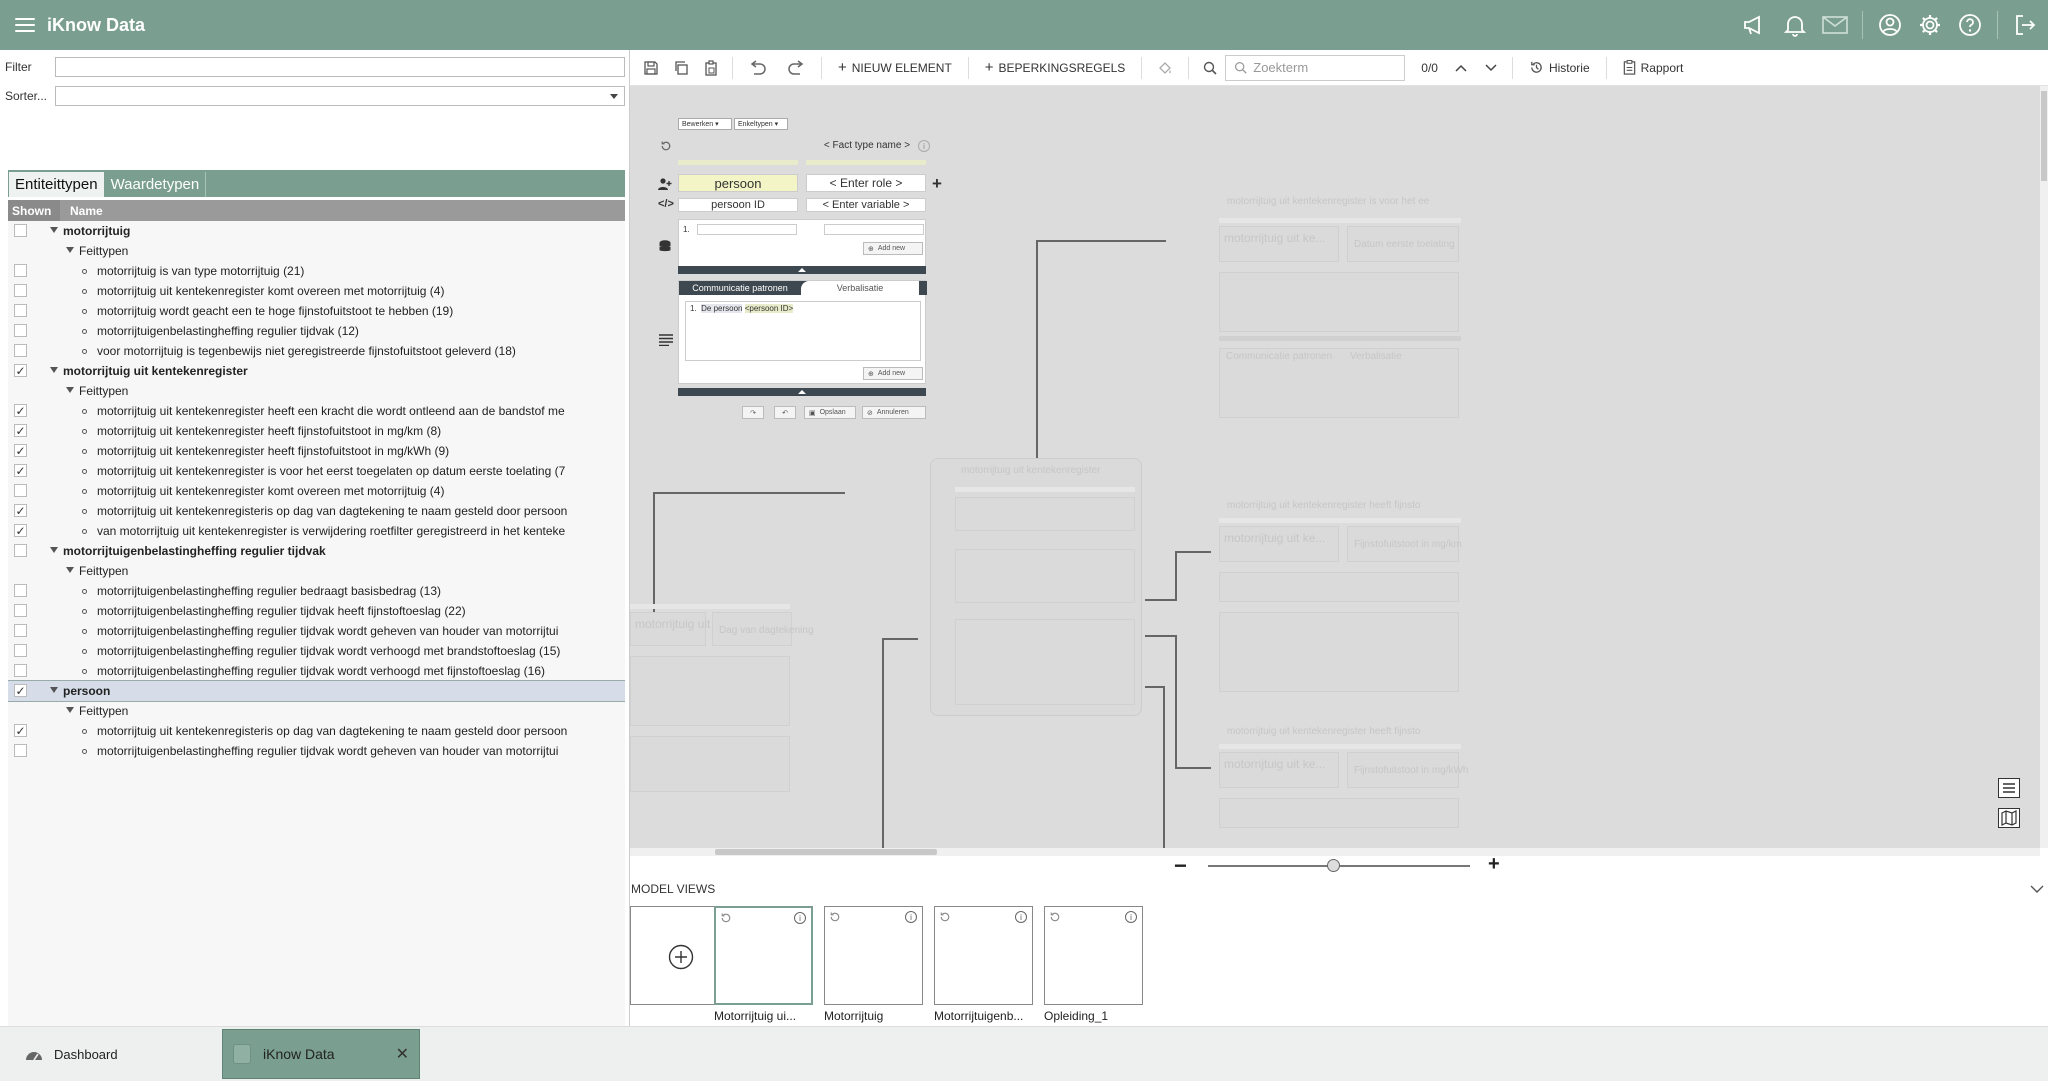 The width and height of the screenshot is (2048, 1081). I want to click on list-view-icon, so click(2009, 788).